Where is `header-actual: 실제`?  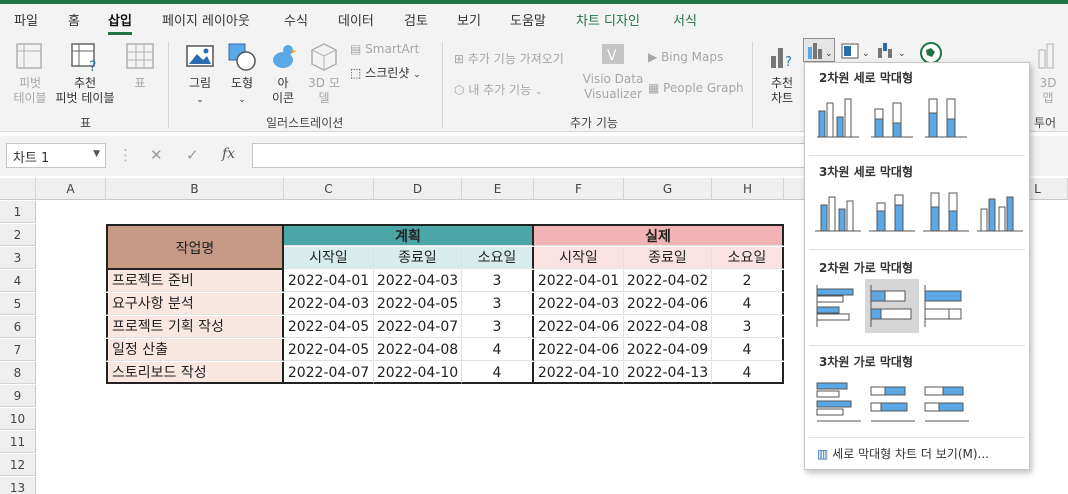 header-actual: 실제 is located at coordinates (659, 235).